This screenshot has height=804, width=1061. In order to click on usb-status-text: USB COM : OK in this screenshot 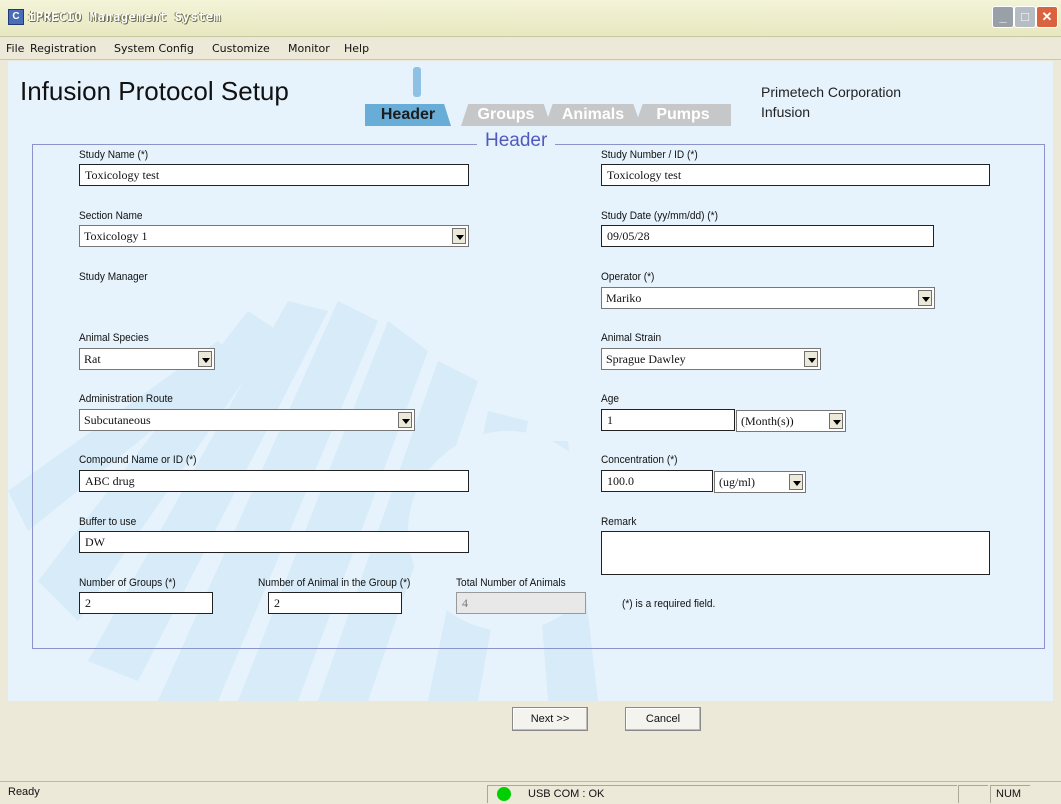, I will do `click(566, 794)`.